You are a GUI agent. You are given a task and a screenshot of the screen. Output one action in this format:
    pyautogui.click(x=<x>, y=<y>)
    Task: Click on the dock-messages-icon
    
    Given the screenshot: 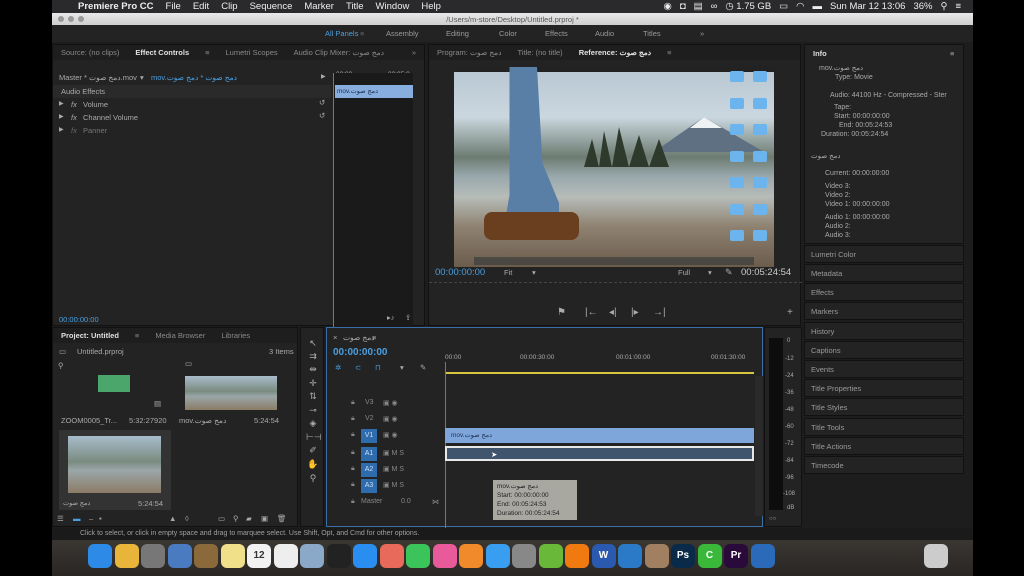 What is the action you would take?
    pyautogui.click(x=497, y=556)
    